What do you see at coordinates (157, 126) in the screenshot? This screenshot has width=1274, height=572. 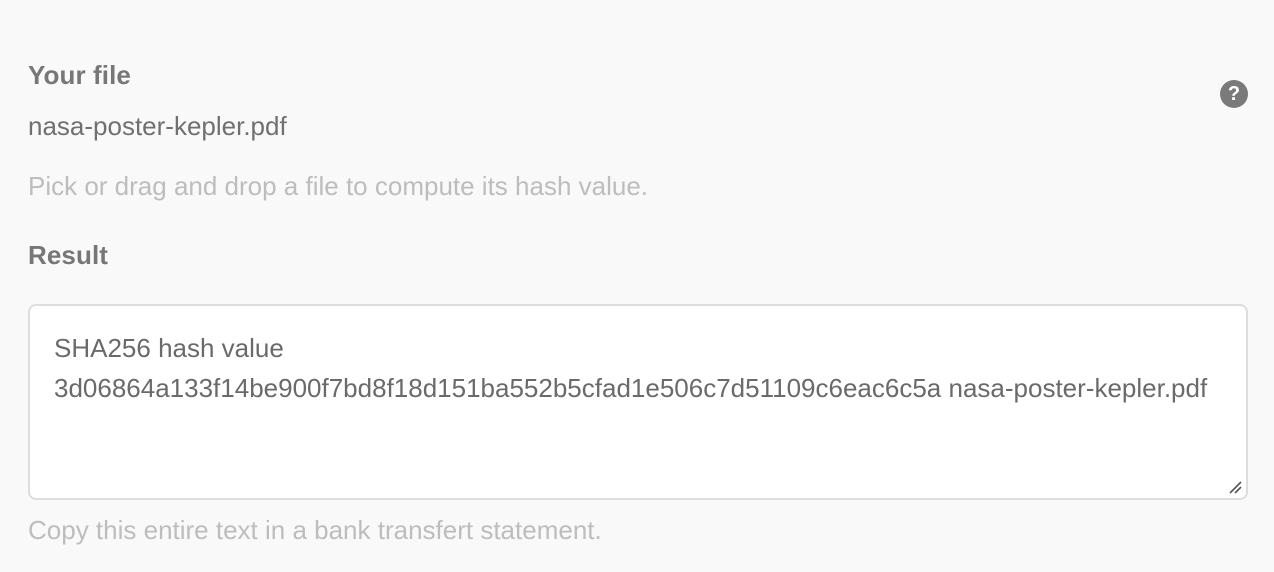 I see `selected-file-name: nasa-poster-kepler.pdf` at bounding box center [157, 126].